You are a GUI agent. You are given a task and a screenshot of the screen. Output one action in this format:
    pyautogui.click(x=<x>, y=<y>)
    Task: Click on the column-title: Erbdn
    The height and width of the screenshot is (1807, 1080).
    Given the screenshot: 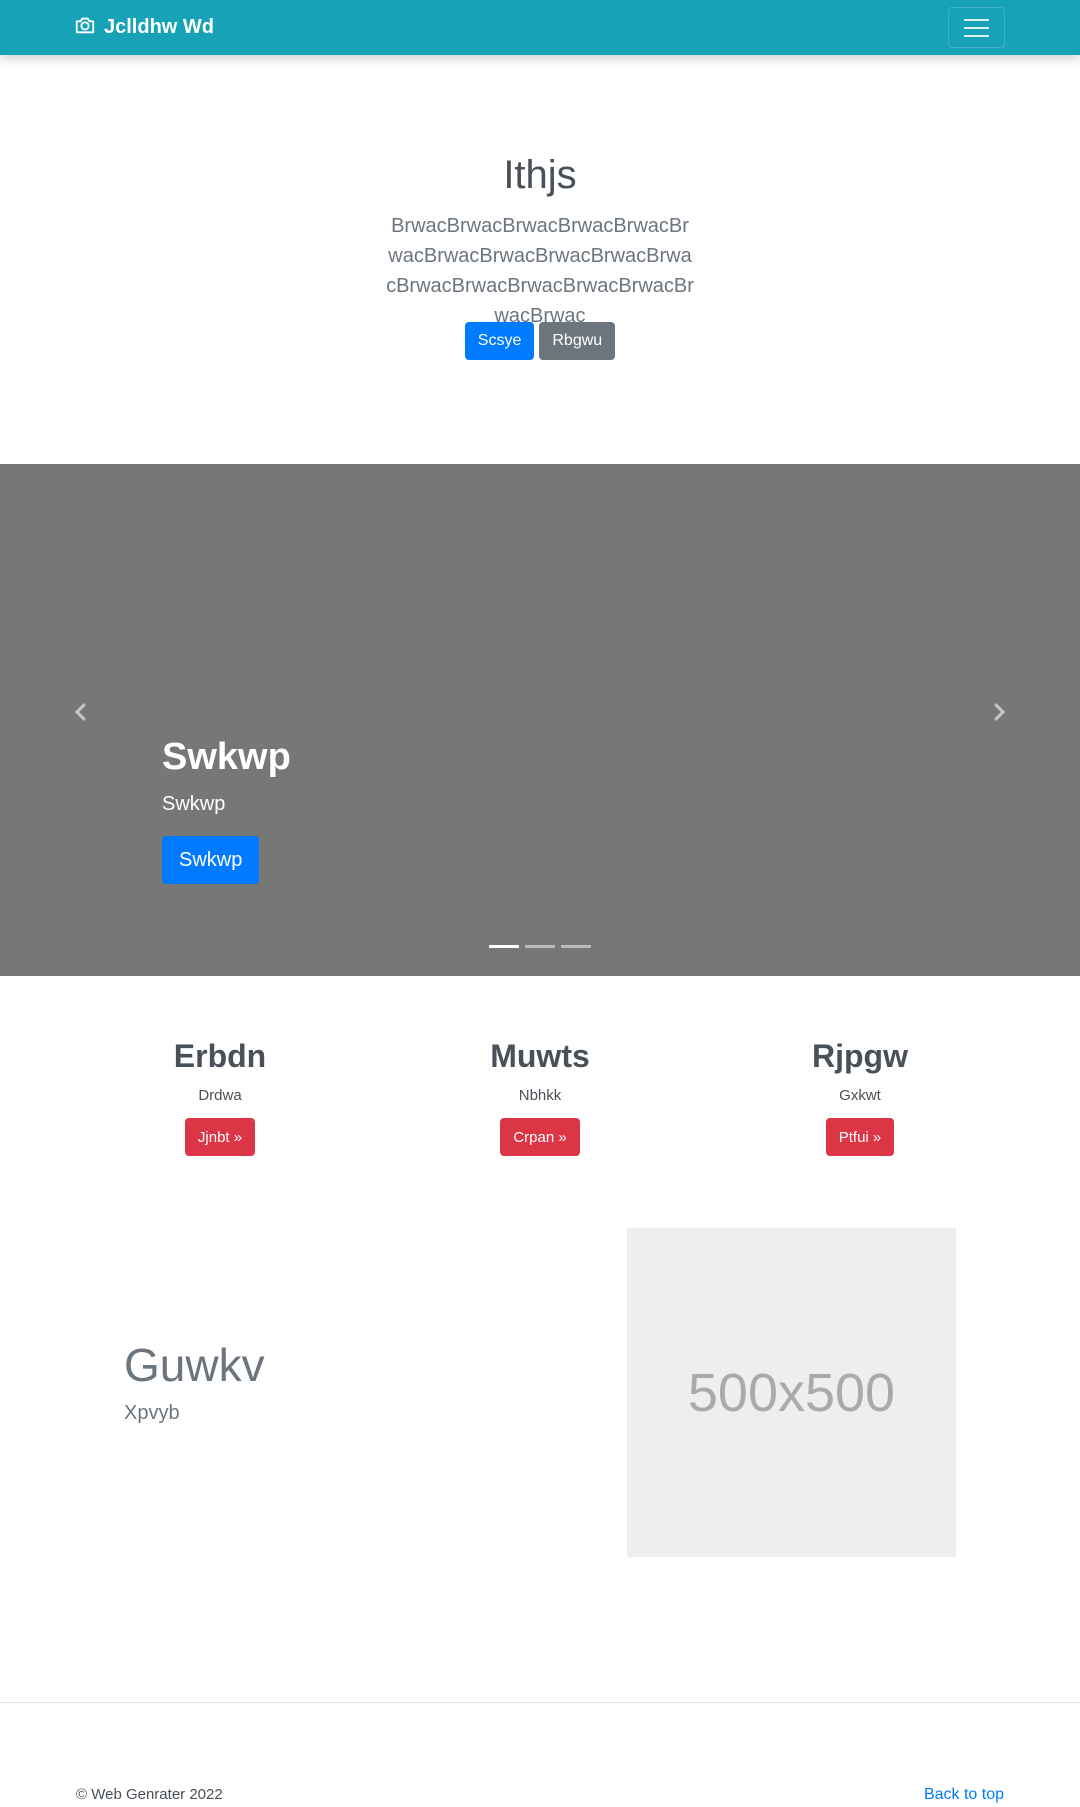 What is the action you would take?
    pyautogui.click(x=220, y=1056)
    